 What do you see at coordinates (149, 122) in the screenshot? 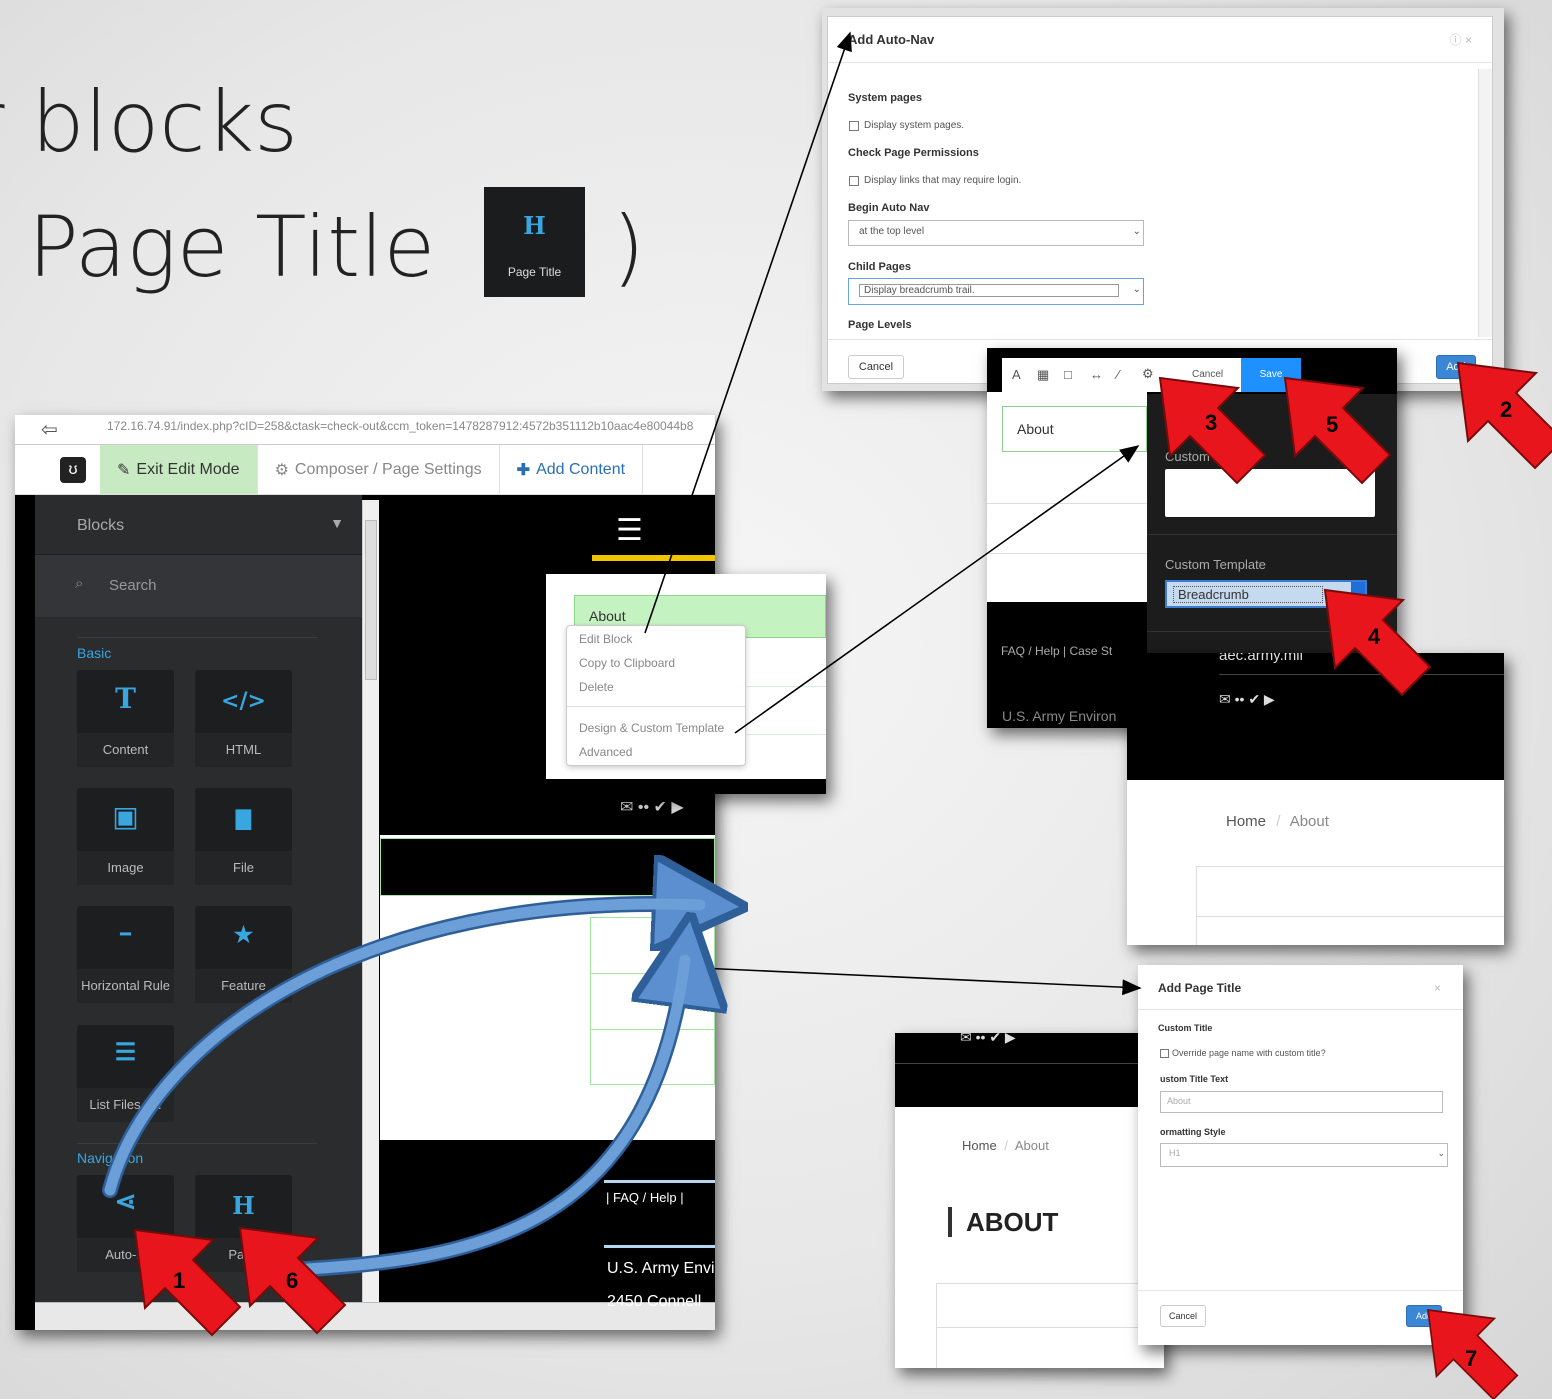
I see `slide-title-line1: r blocks` at bounding box center [149, 122].